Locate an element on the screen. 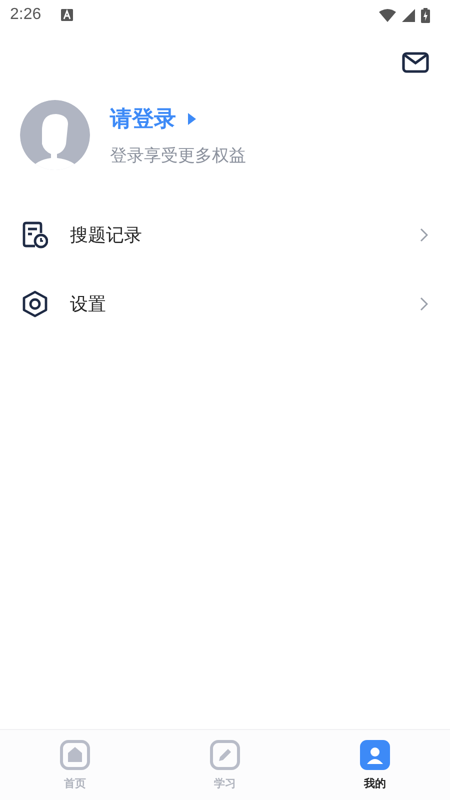  nav-tab: 我的 is located at coordinates (375, 765).